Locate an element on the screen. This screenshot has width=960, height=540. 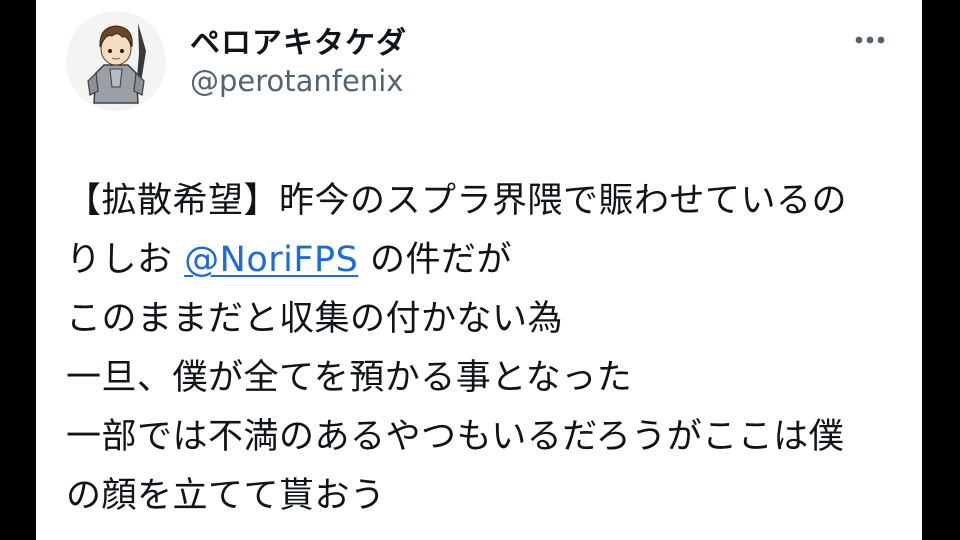
more-horizontal-icon is located at coordinates (870, 40).